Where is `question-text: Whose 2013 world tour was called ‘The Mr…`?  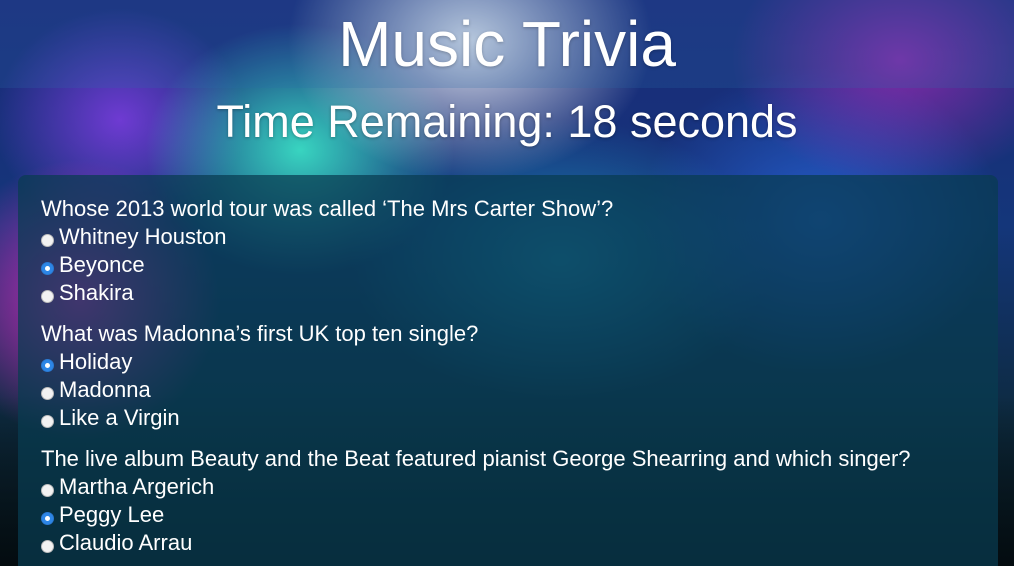
question-text: Whose 2013 world tour was called ‘The Mr… is located at coordinates (327, 208).